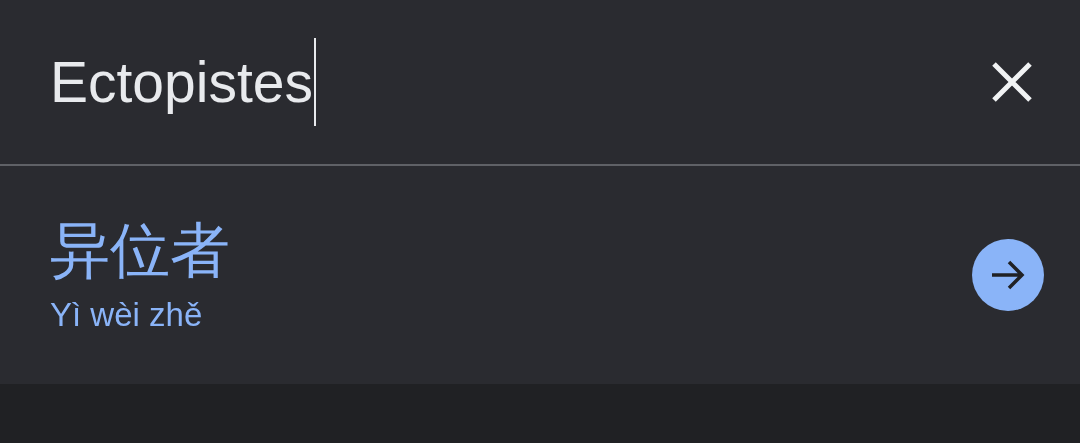 This screenshot has height=443, width=1080. Describe the element at coordinates (1008, 275) in the screenshot. I see `arrow-right-icon` at that location.